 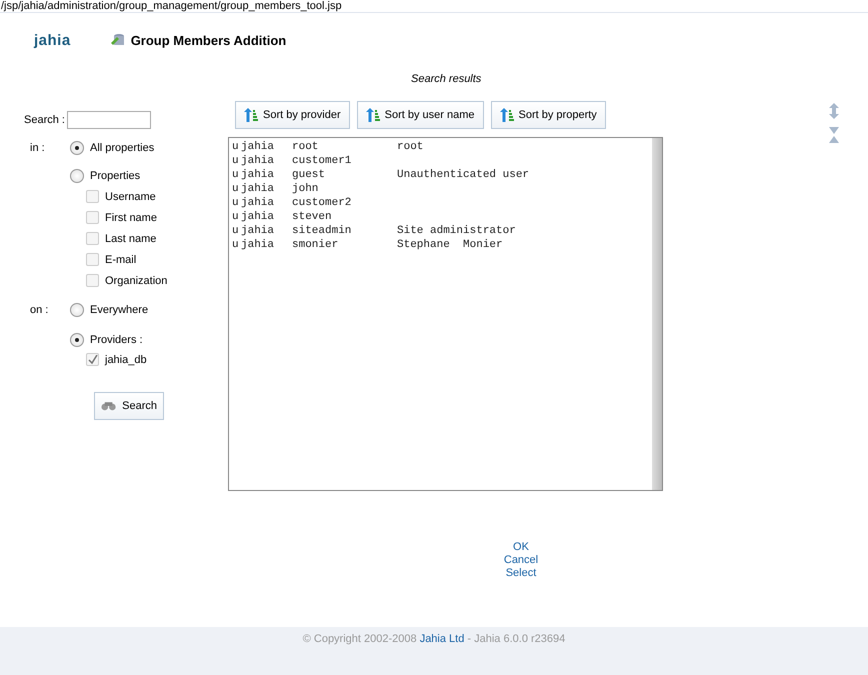 What do you see at coordinates (360, 639) in the screenshot?
I see `copyright-text: © Copyright 2002-2008` at bounding box center [360, 639].